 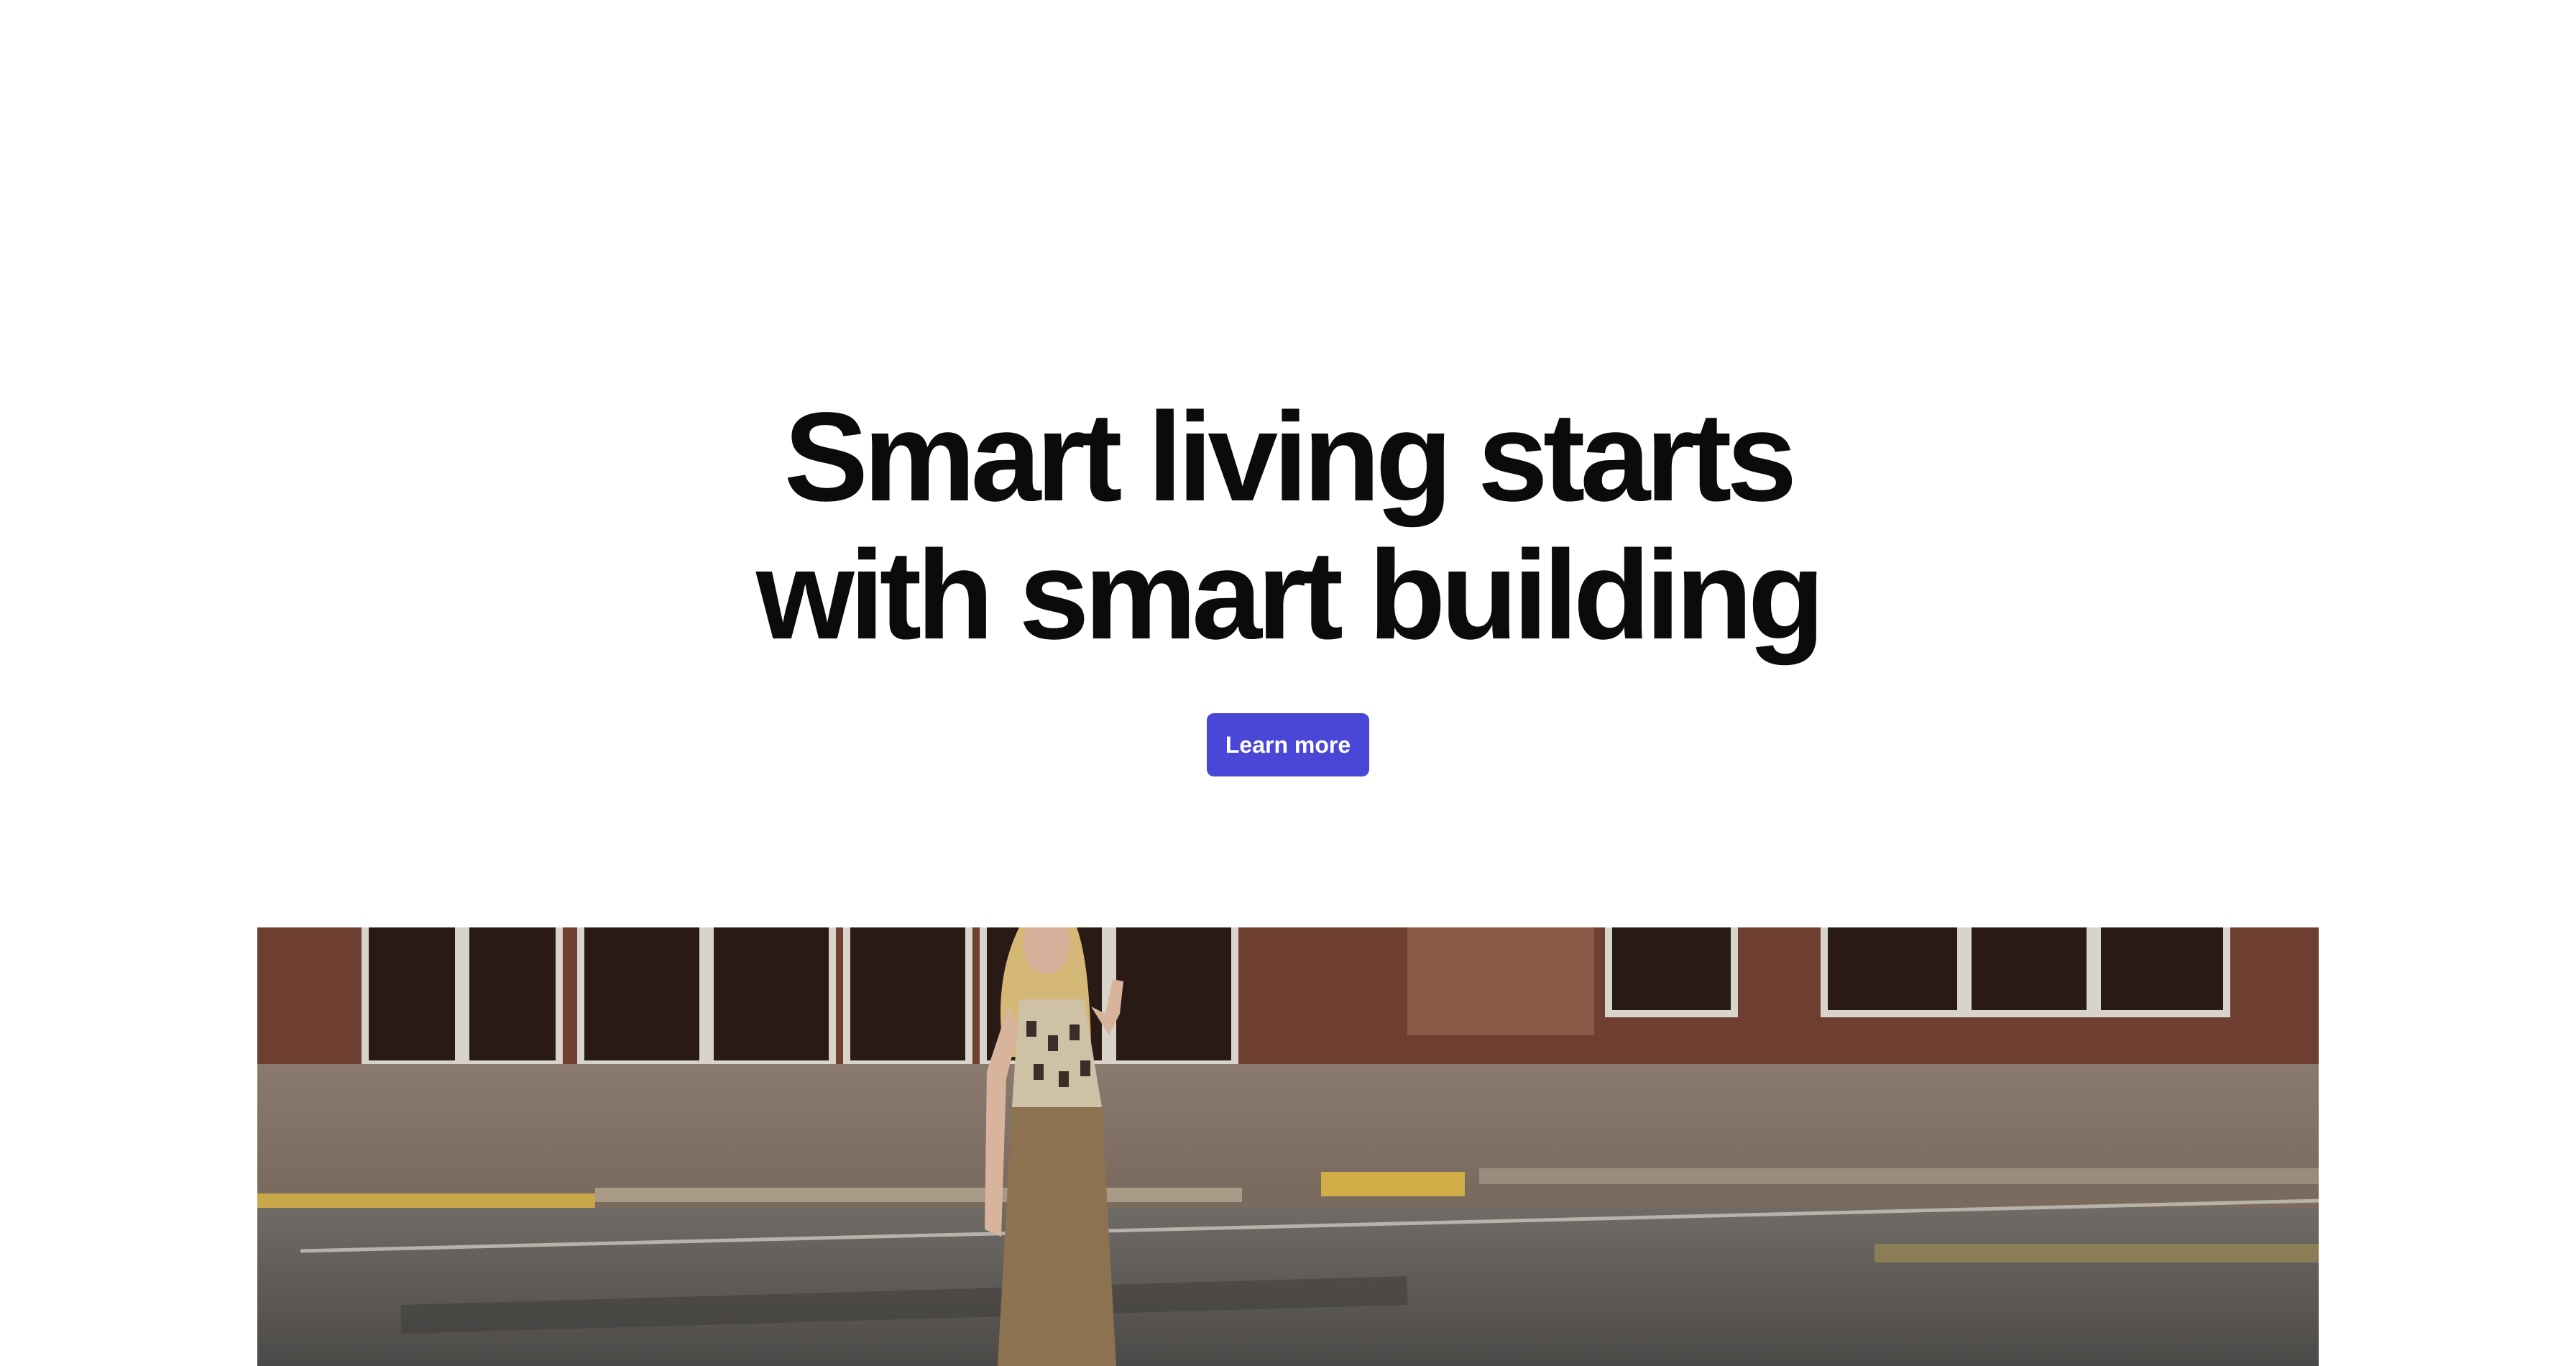 What do you see at coordinates (1288, 745) in the screenshot?
I see `learn-more-button: Learn more` at bounding box center [1288, 745].